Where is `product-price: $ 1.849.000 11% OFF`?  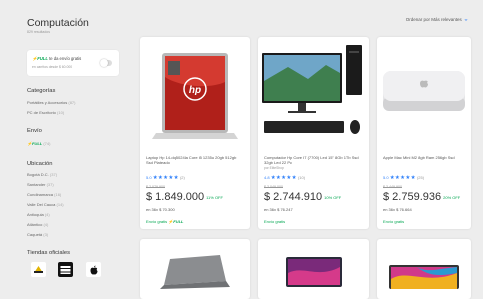 product-price: $ 1.849.000 11% OFF is located at coordinates (184, 197).